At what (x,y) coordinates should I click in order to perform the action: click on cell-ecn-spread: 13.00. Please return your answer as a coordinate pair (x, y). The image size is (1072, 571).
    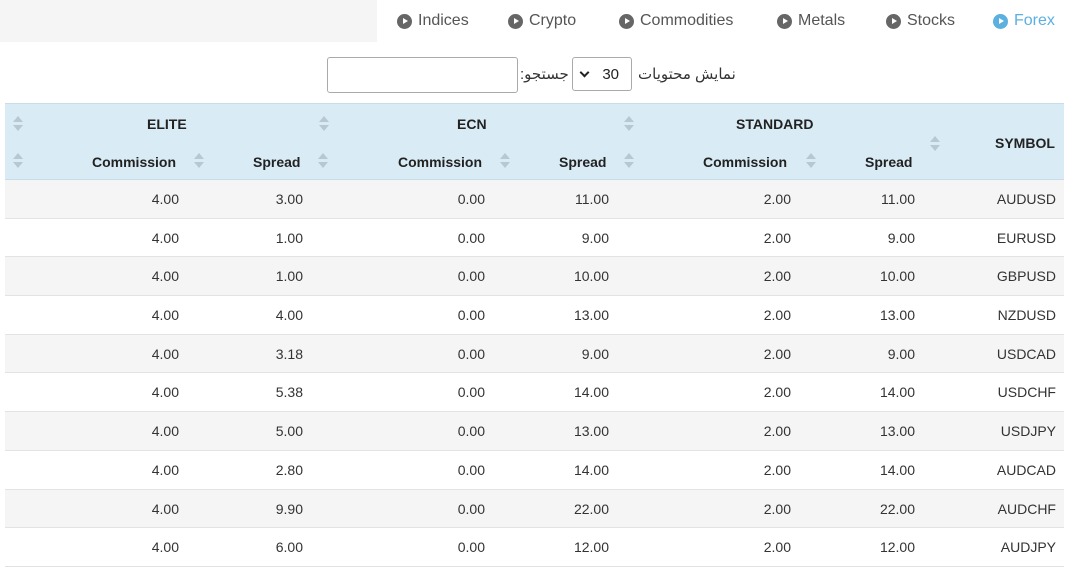
    Looking at the image, I should click on (591, 431).